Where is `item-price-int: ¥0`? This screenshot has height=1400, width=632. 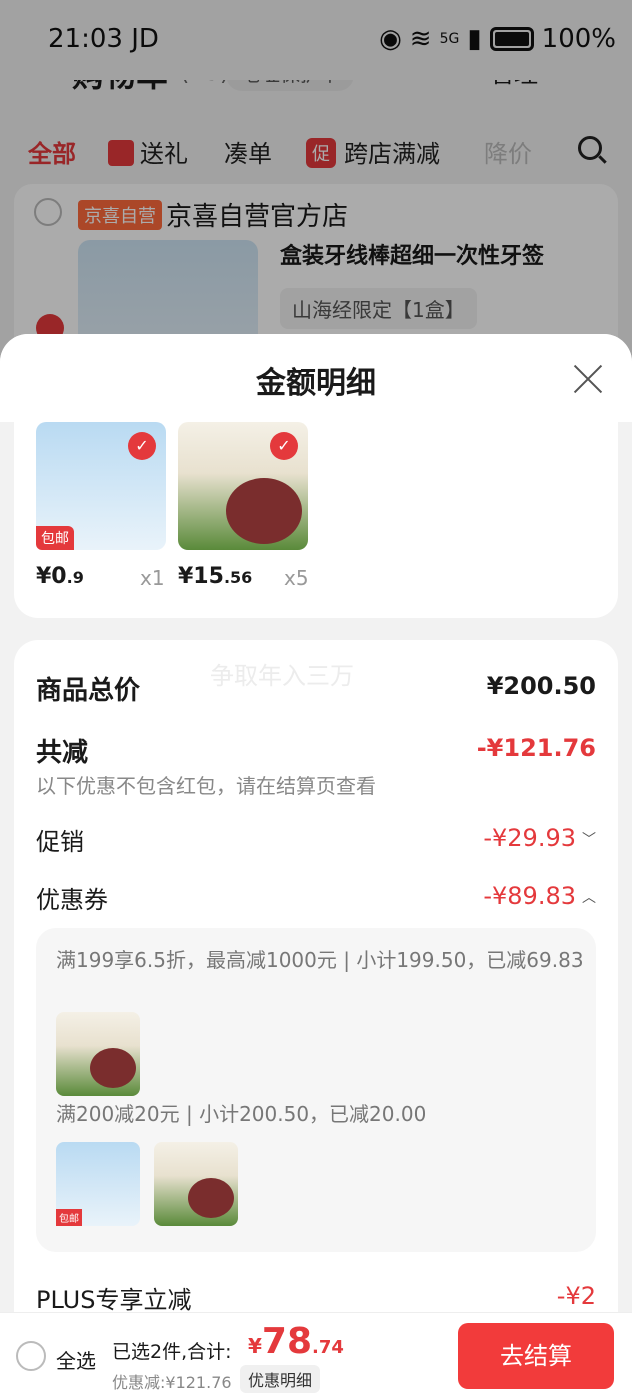
item-price-int: ¥0 is located at coordinates (51, 576).